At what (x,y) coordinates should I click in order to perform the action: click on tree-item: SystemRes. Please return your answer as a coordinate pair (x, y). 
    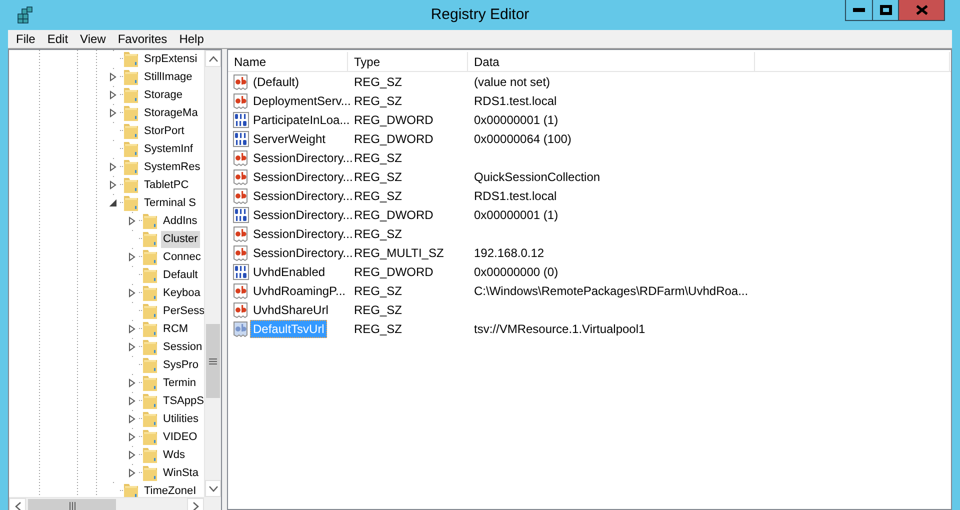
    Looking at the image, I should click on (172, 167).